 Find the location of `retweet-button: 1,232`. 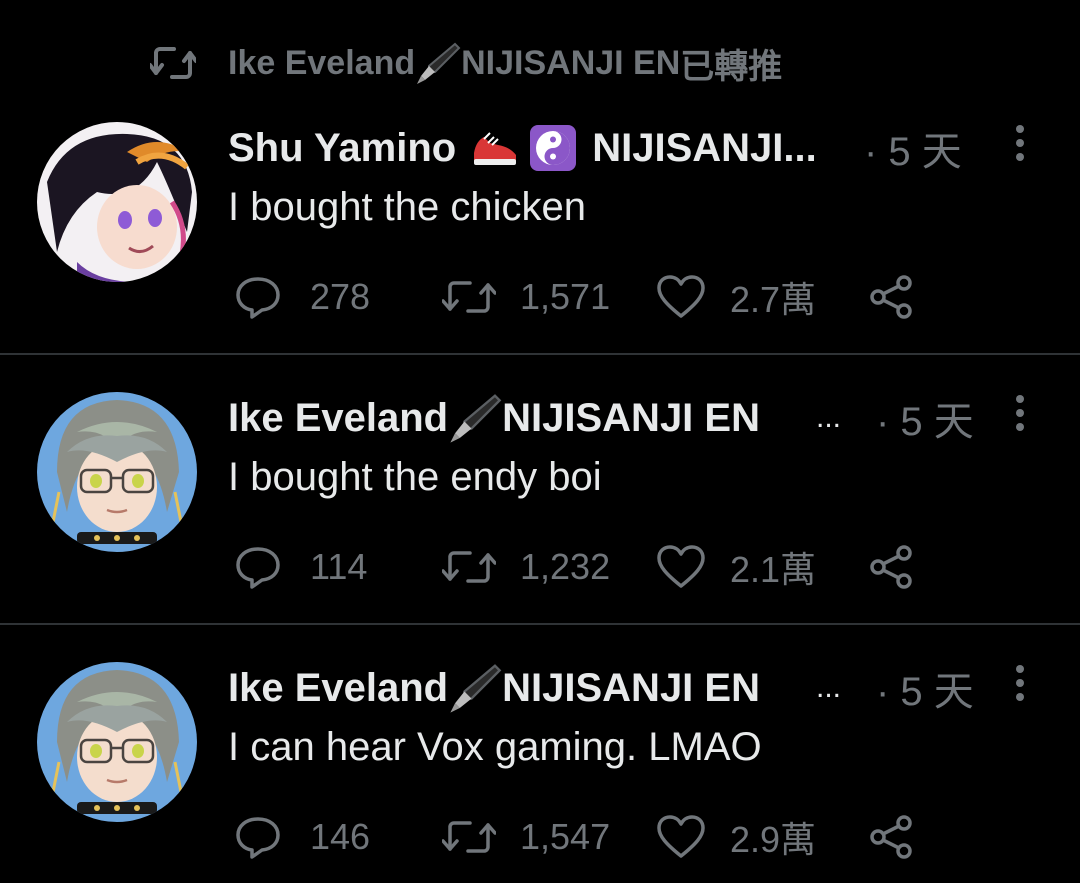

retweet-button: 1,232 is located at coordinates (526, 567).